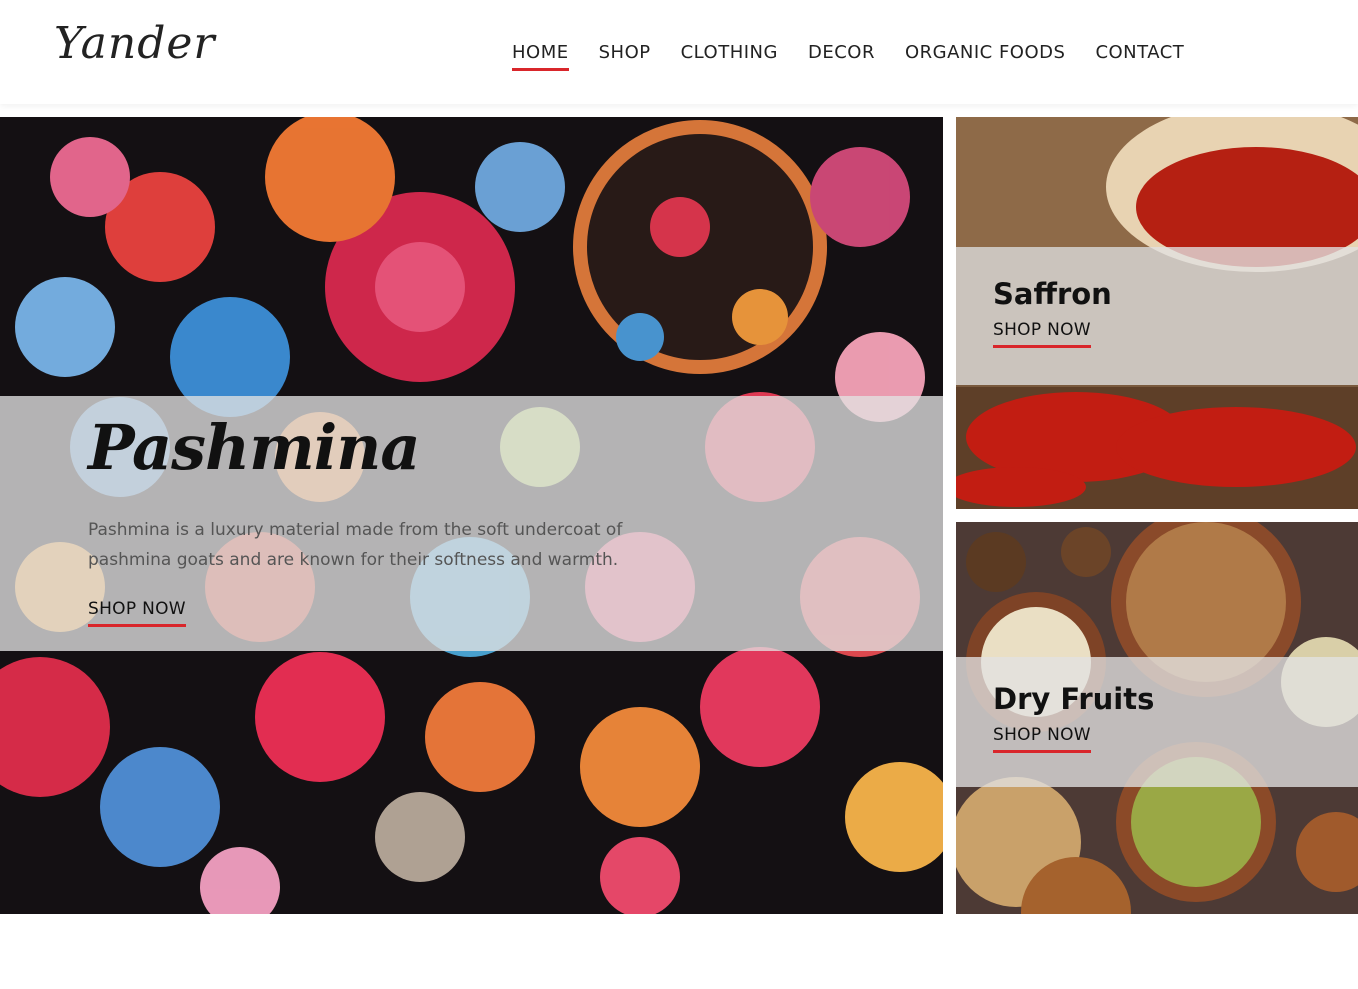  I want to click on nav-organic-foods: ORGANIC FOODS, so click(985, 55).